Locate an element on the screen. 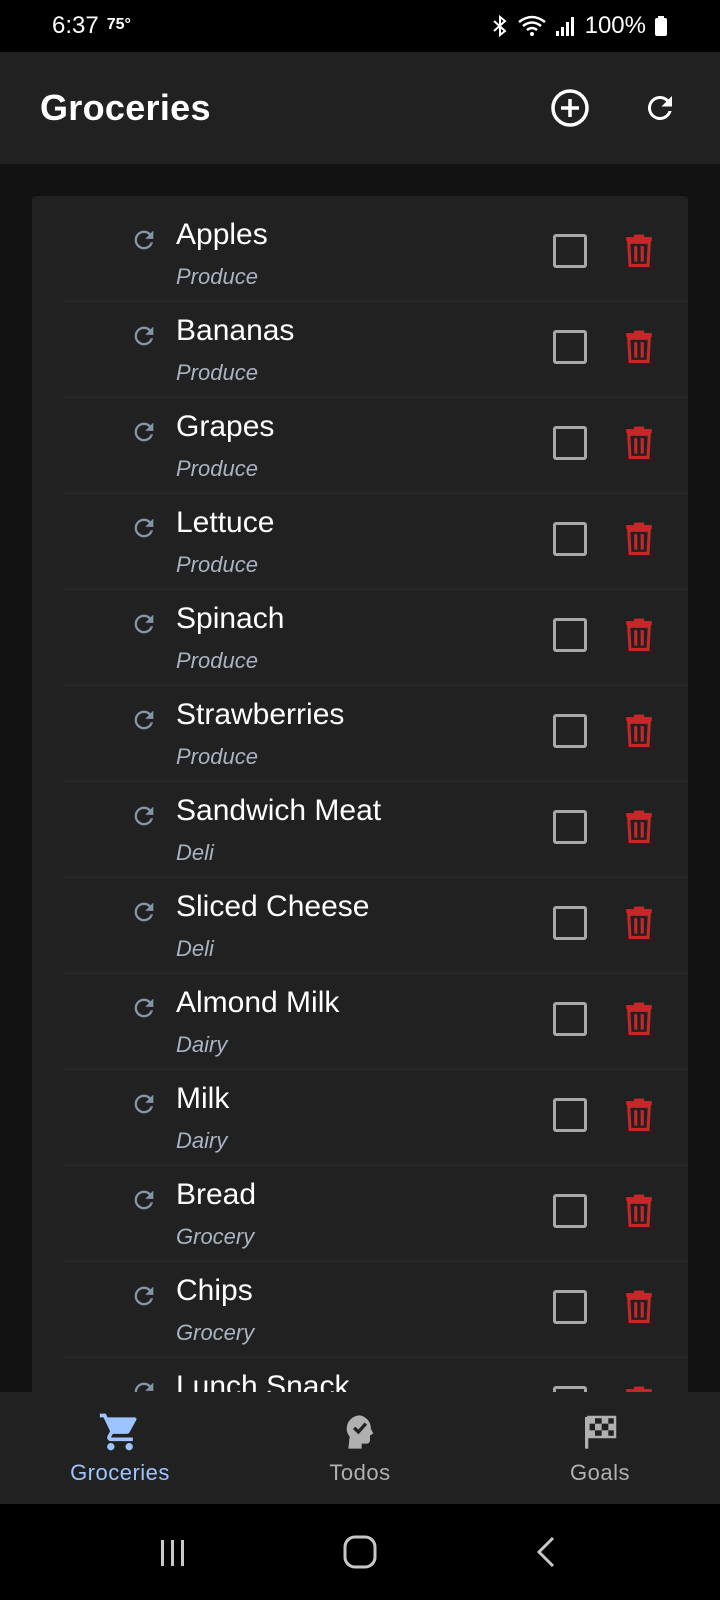  app-bar: Groceries is located at coordinates (360, 108).